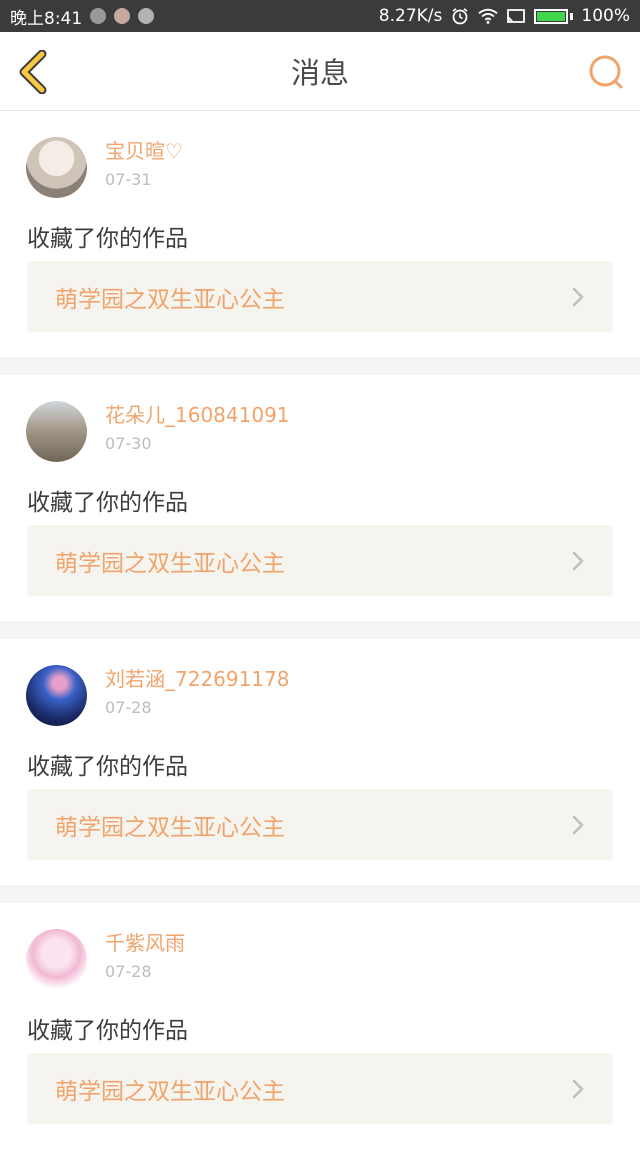  What do you see at coordinates (460, 16) in the screenshot?
I see `alarm-icon` at bounding box center [460, 16].